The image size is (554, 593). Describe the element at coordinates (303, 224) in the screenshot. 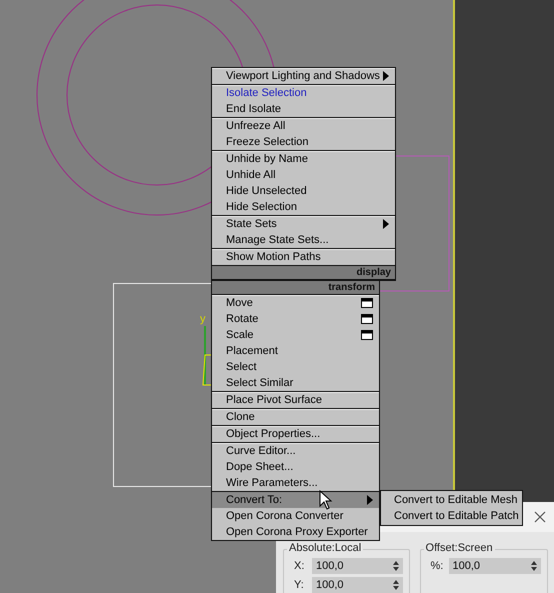

I see `menu-item: State Sets` at that location.